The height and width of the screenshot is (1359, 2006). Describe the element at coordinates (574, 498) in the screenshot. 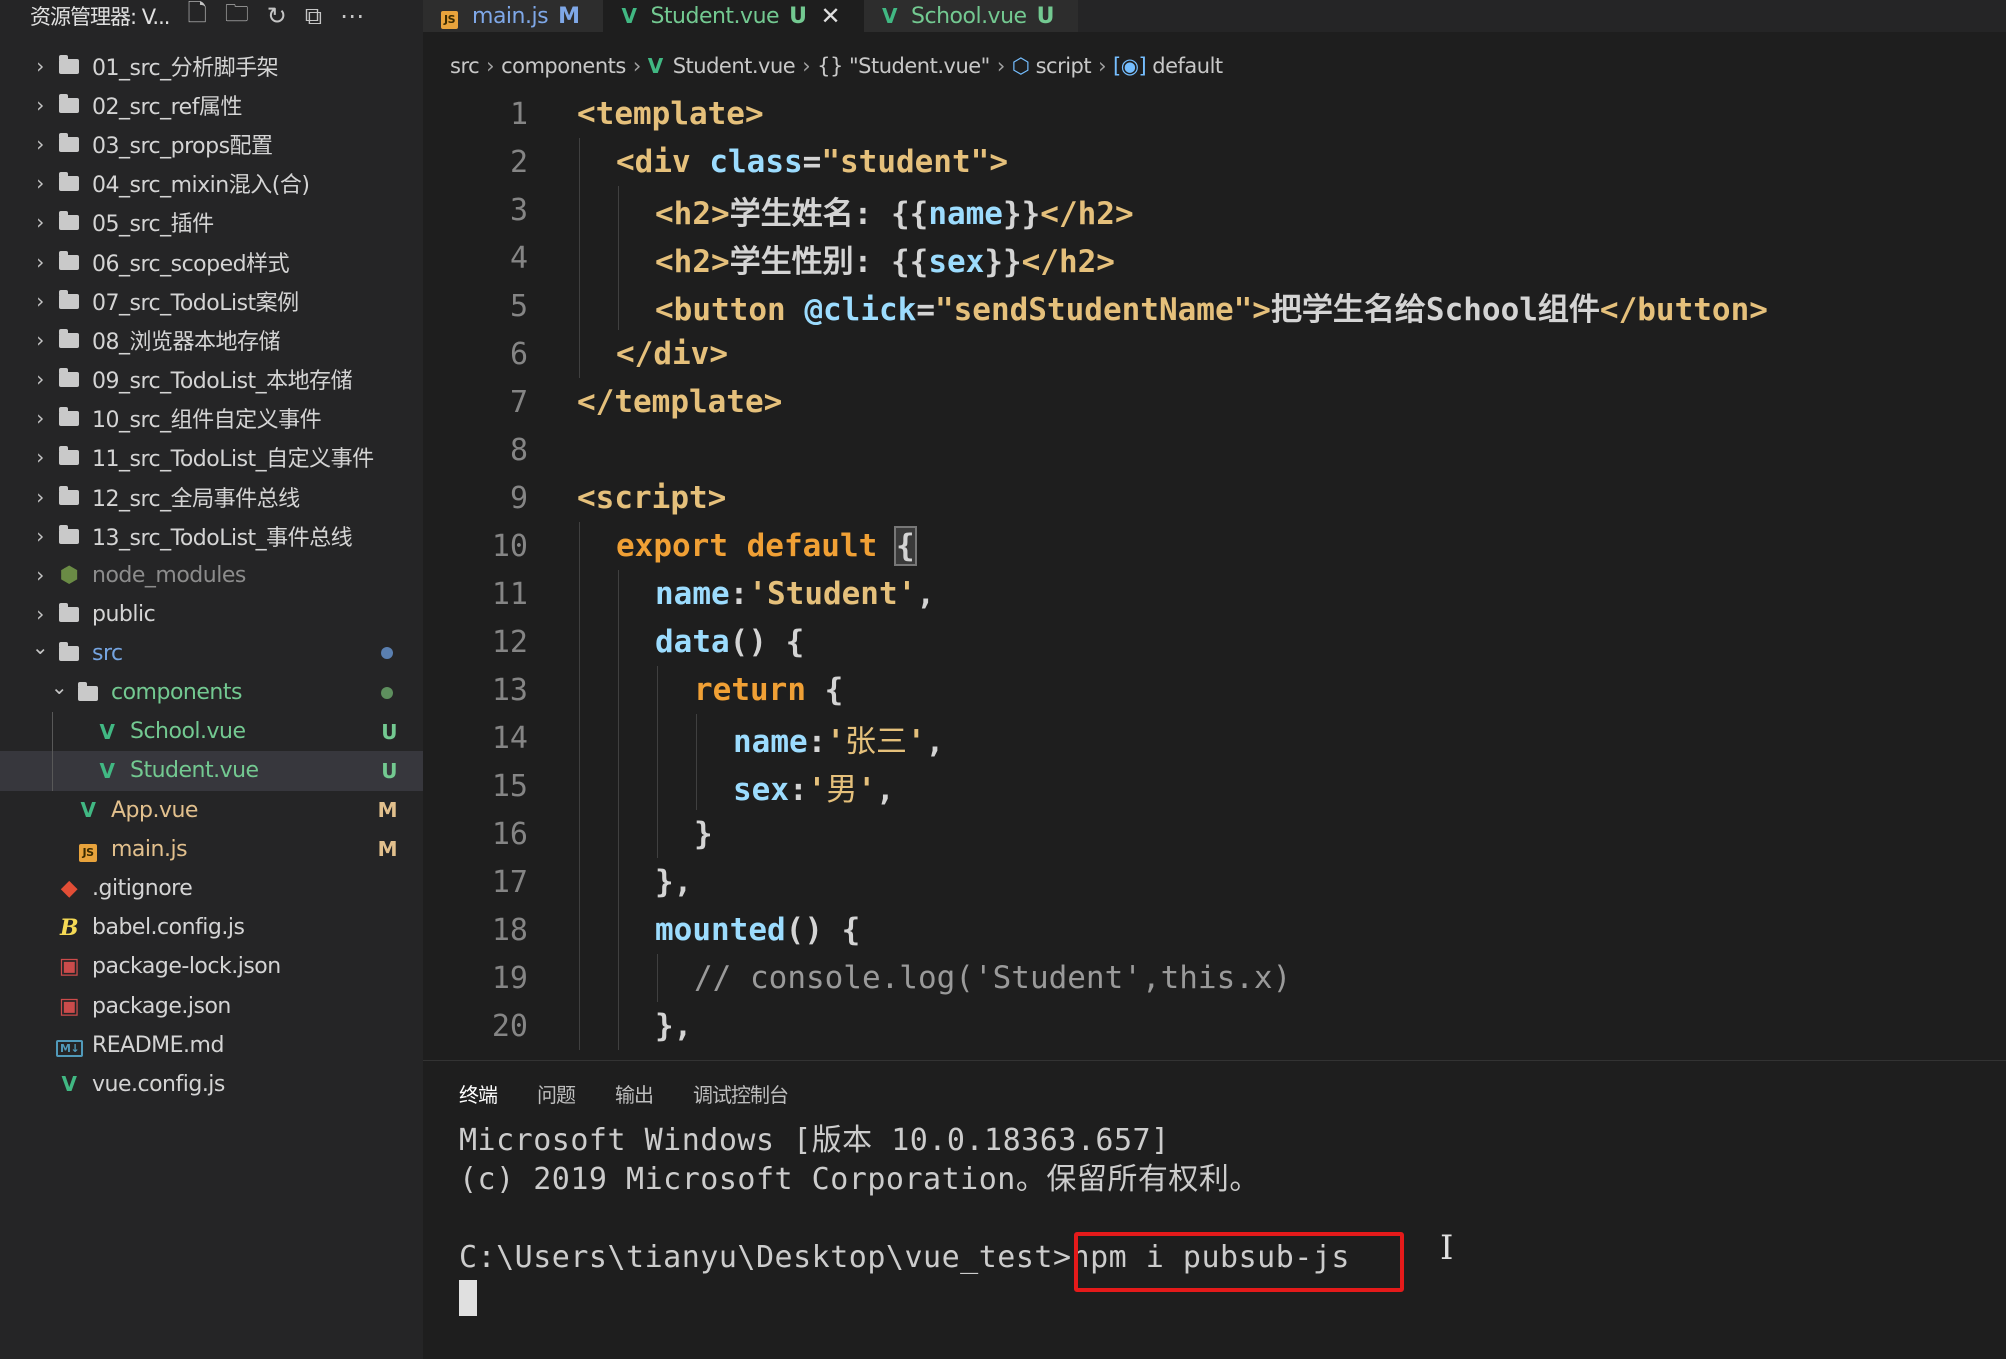

I see `code-line: 9 <script>` at that location.